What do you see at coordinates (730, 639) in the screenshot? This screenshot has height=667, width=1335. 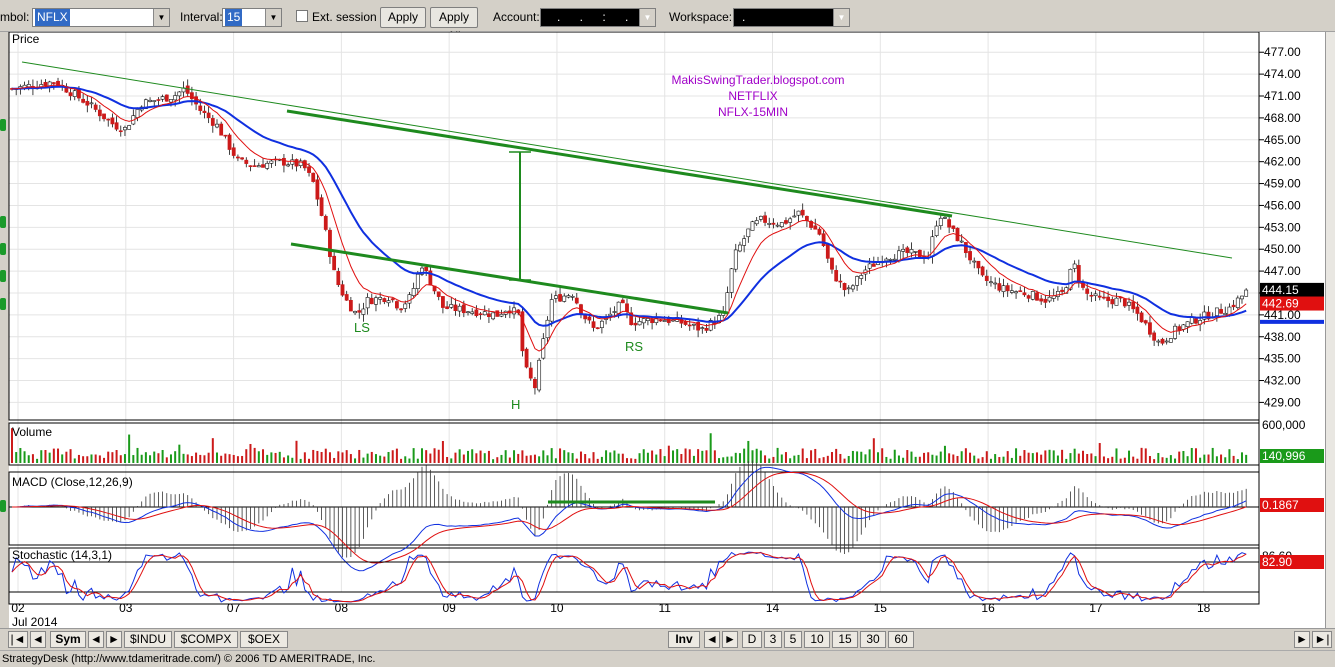 I see `inv-next-button: ►` at bounding box center [730, 639].